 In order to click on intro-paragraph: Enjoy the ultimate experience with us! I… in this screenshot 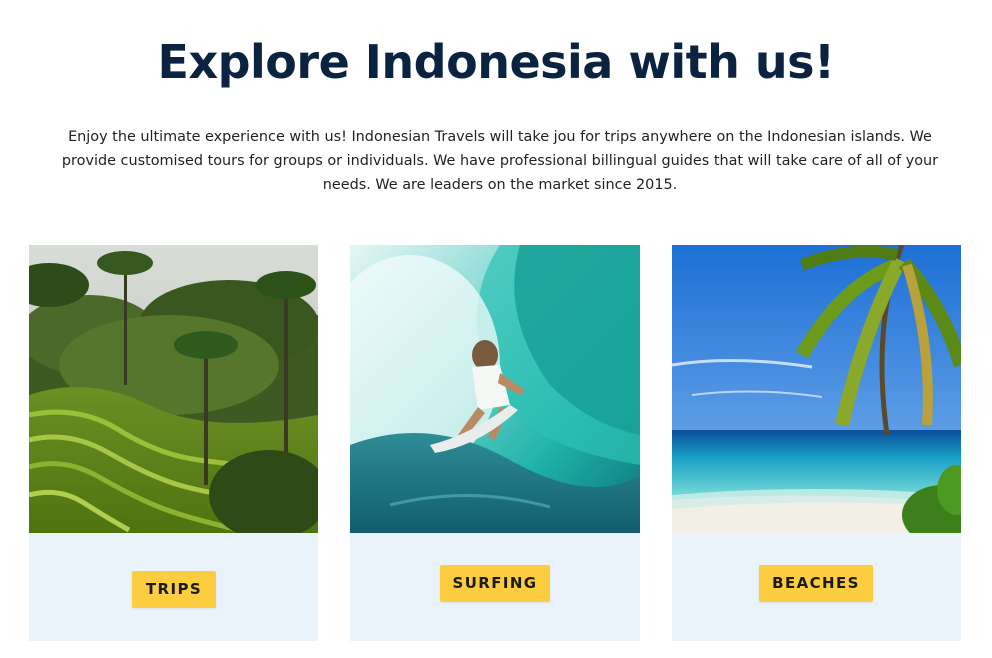, I will do `click(500, 161)`.